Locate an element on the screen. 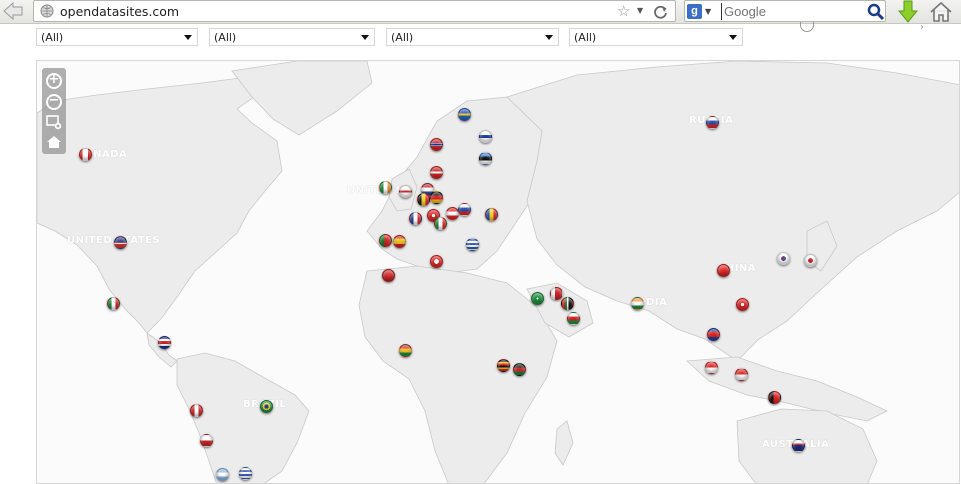  flag-marker-chile is located at coordinates (206, 440).